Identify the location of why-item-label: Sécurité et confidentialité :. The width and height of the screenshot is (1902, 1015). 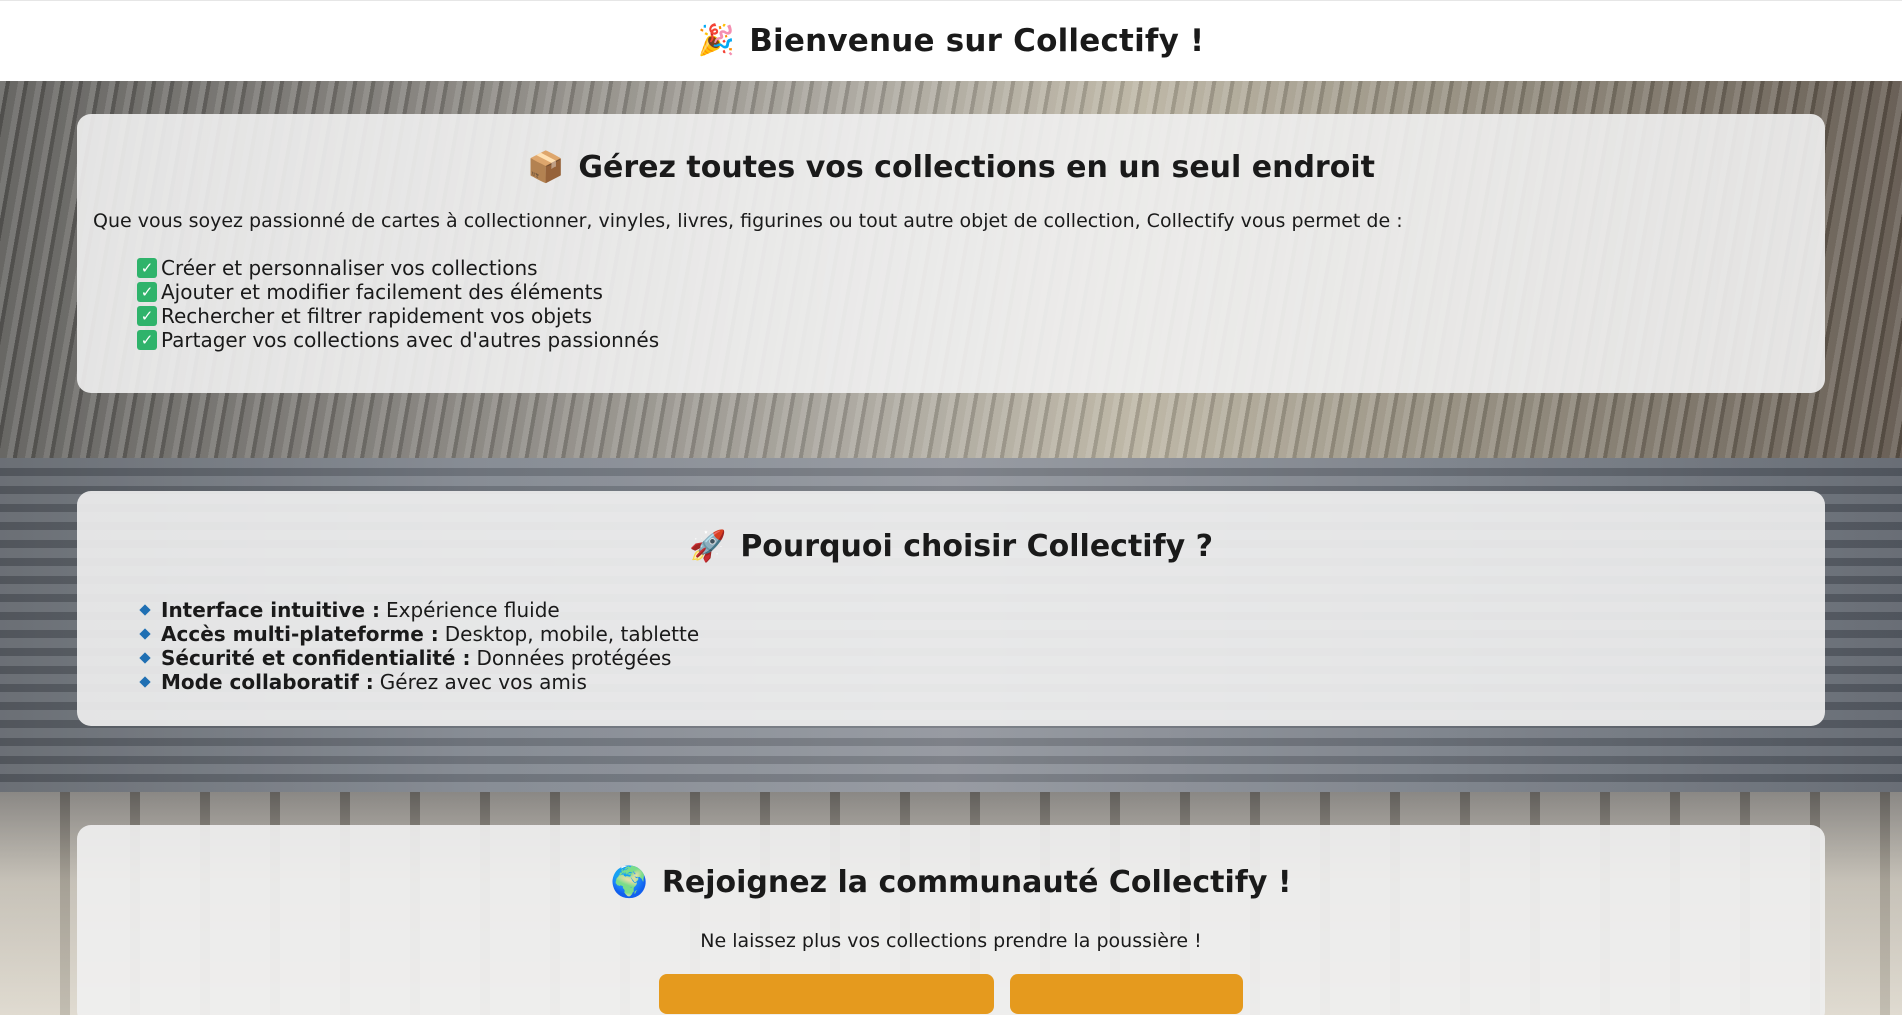
(316, 658).